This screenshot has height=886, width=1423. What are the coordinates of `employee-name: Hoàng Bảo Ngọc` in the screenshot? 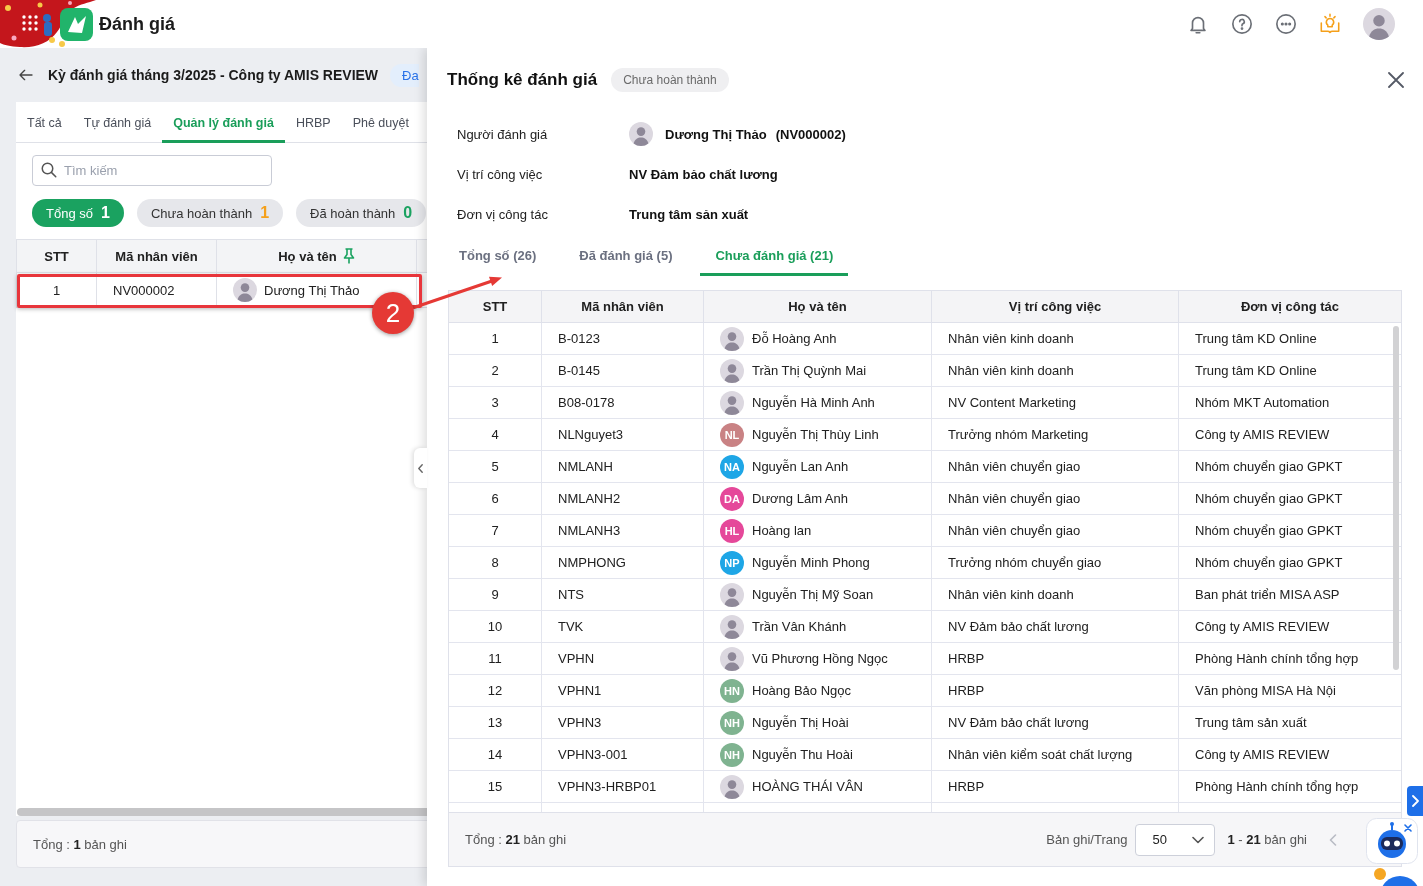 It's located at (801, 690).